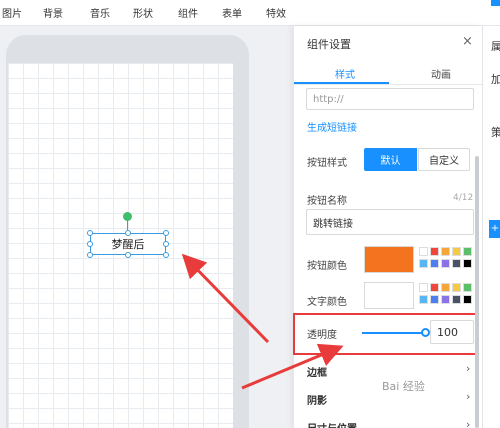 The height and width of the screenshot is (428, 500). I want to click on toolbar-item-component: 组件, so click(188, 12).